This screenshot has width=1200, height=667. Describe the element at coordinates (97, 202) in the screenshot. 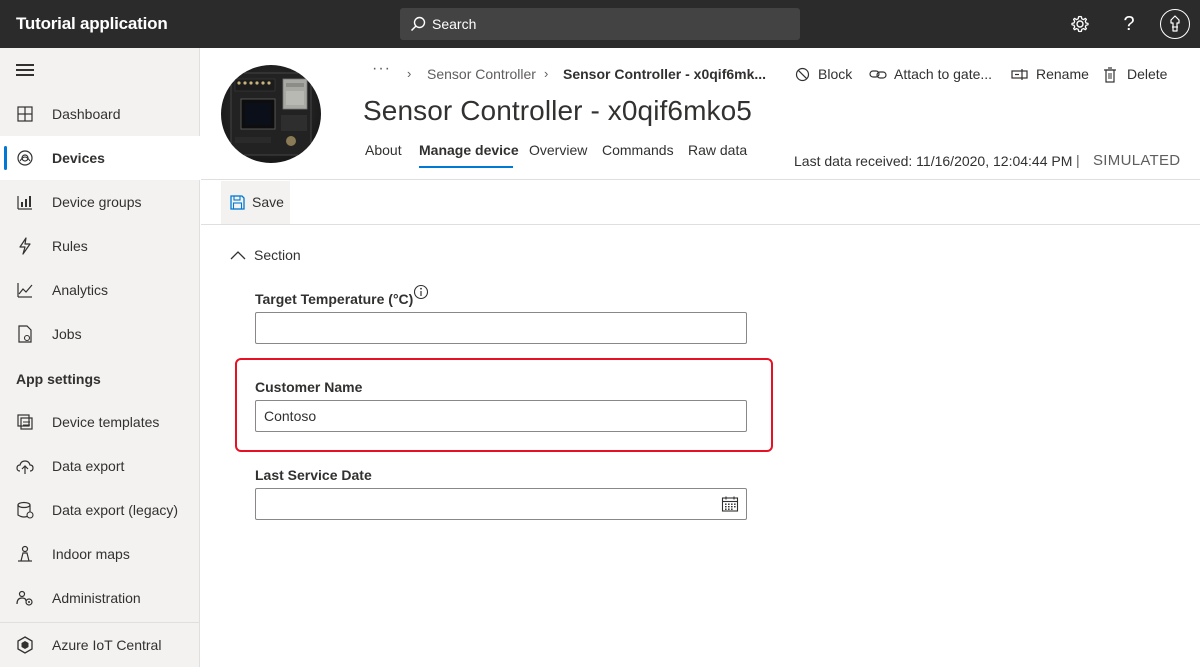

I see `sidebar-item-label: Device groups` at that location.